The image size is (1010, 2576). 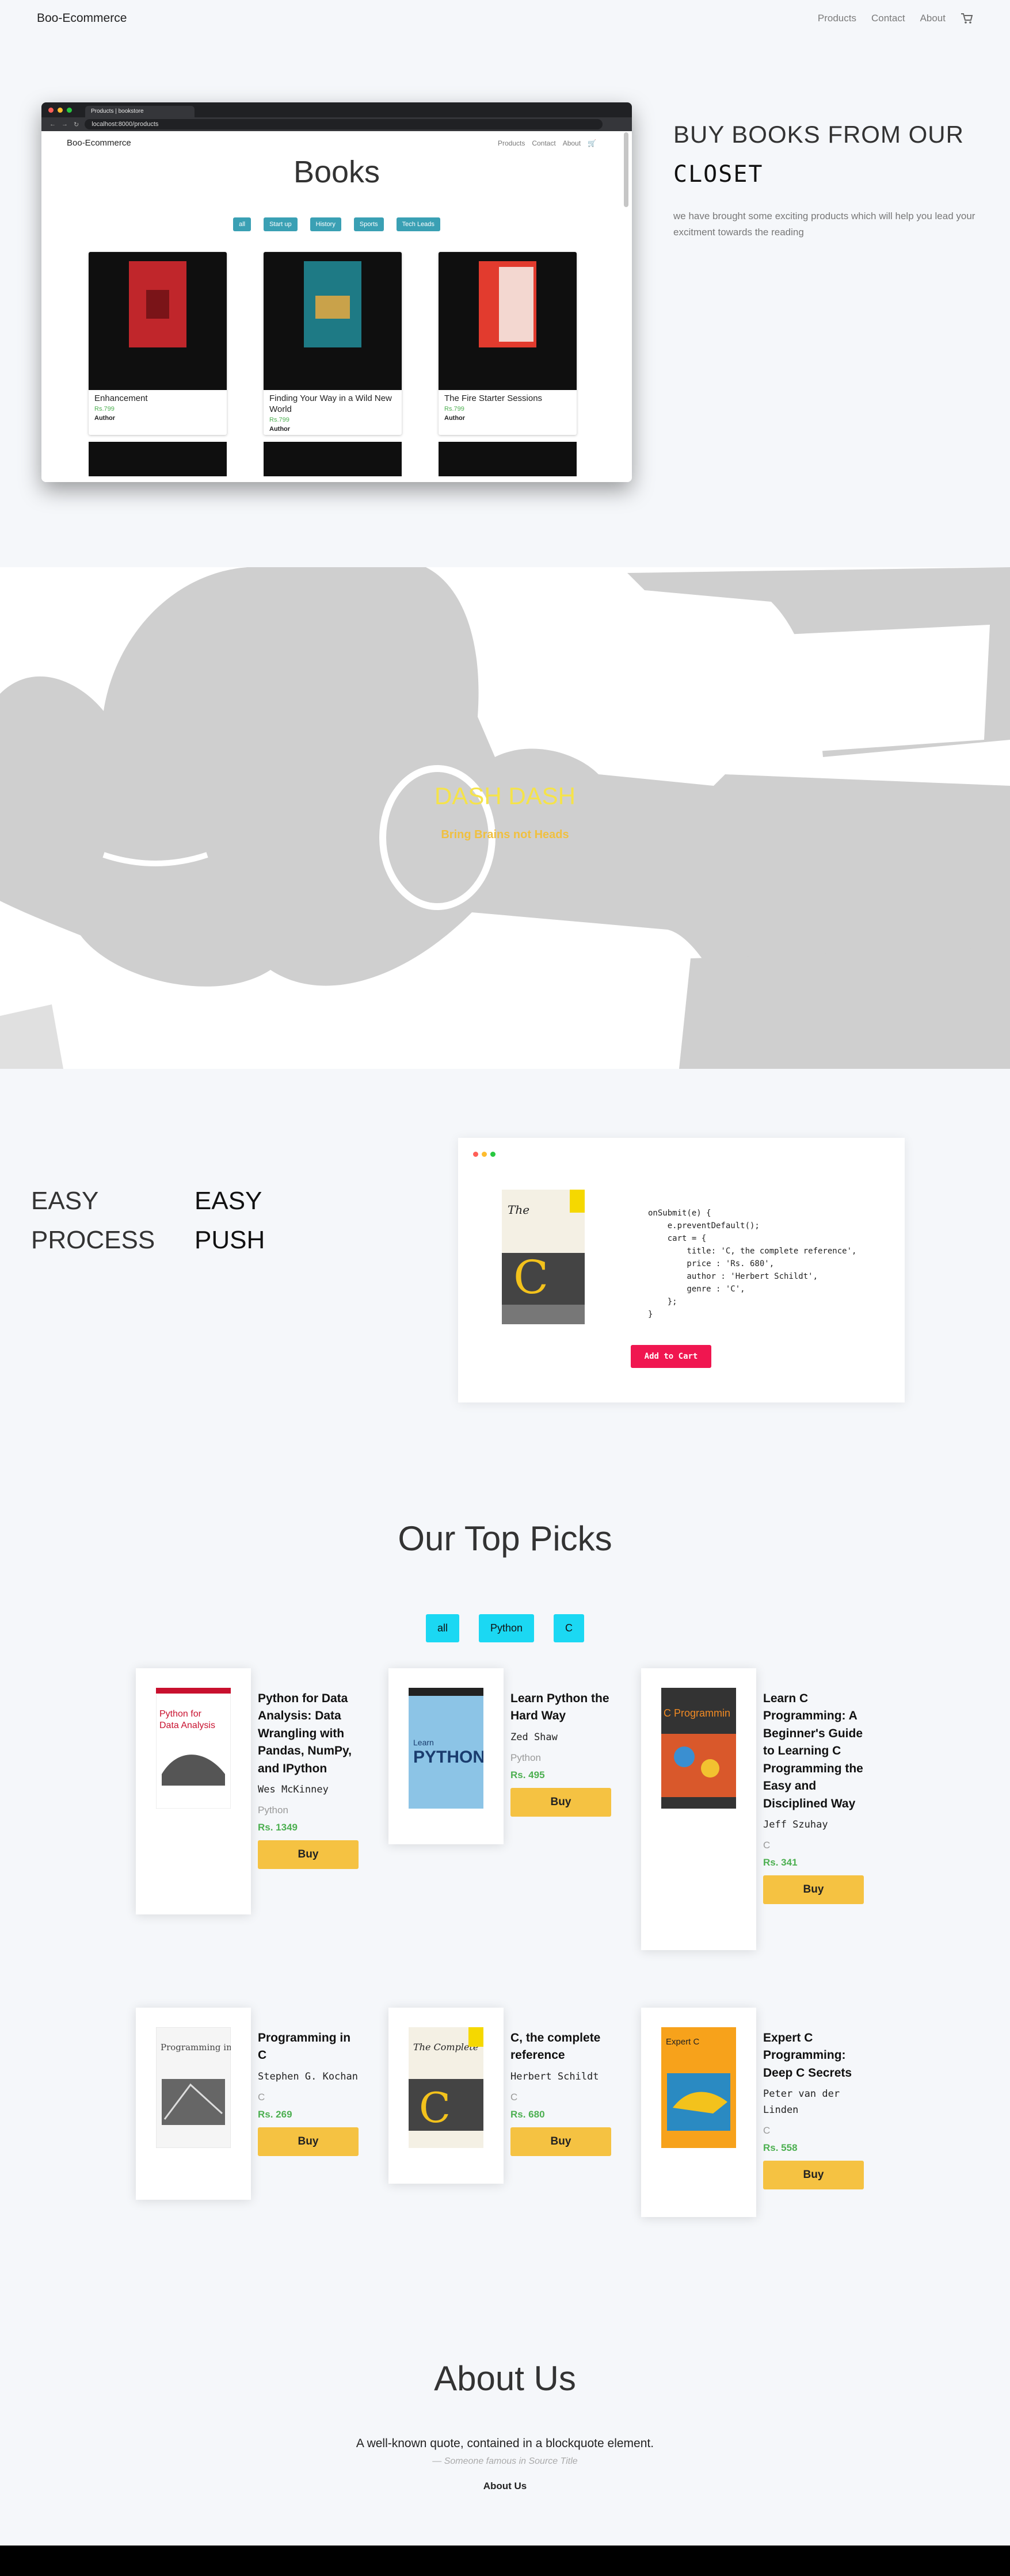 I want to click on inner-nav-products: Products, so click(x=511, y=143).